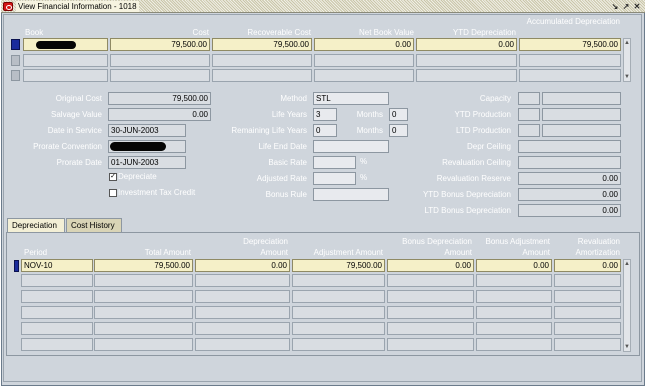 Image resolution: width=646 pixels, height=388 pixels. What do you see at coordinates (242, 265) in the screenshot?
I see `depreciation-amount-cell: 0.00` at bounding box center [242, 265].